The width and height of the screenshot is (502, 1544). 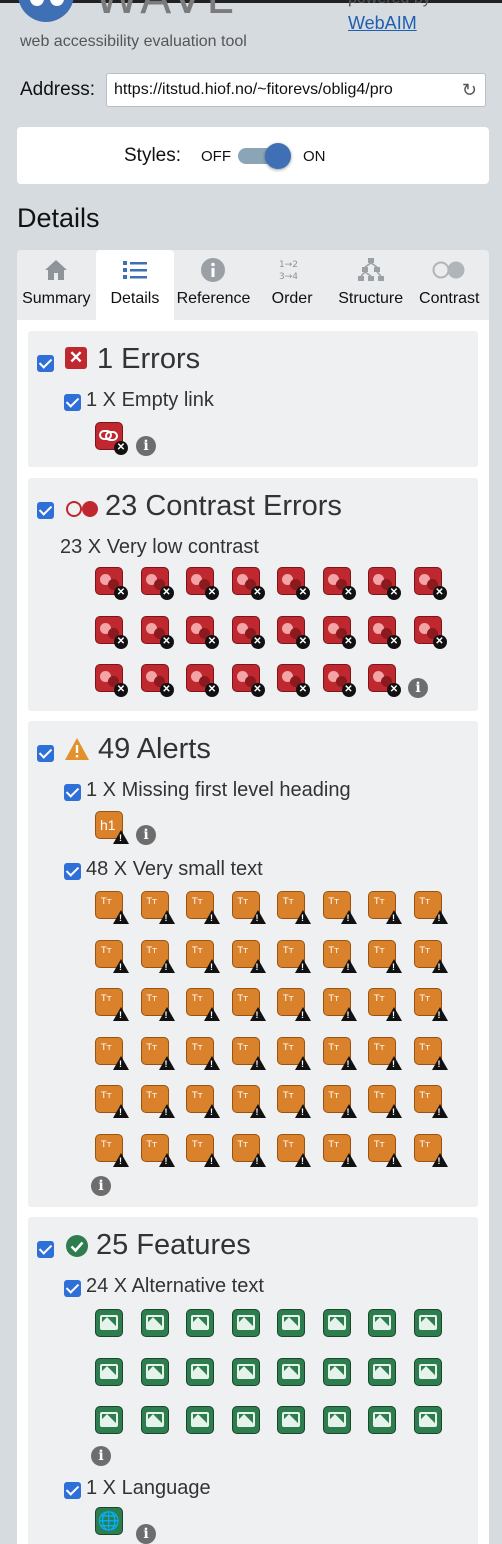 I want to click on tab-order: 1→2 3→4 Order, so click(x=292, y=285).